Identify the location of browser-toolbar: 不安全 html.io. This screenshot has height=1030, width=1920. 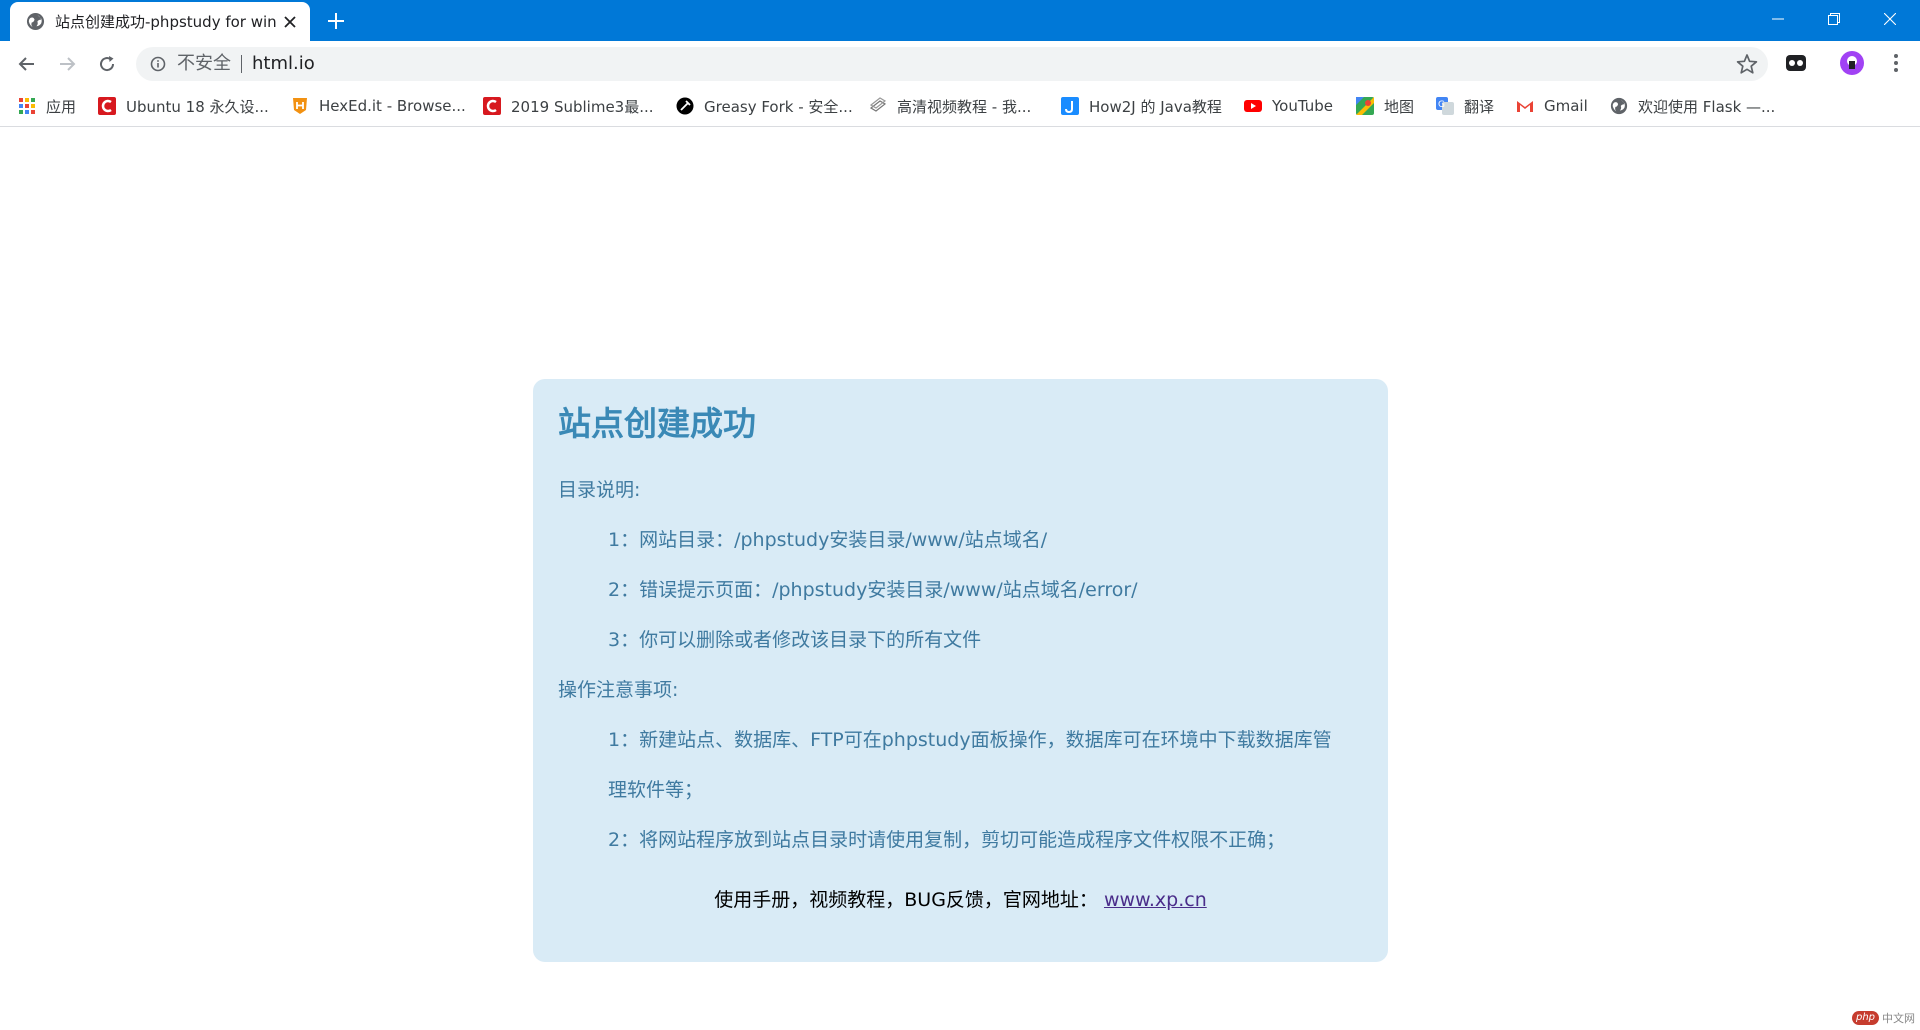
(960, 64).